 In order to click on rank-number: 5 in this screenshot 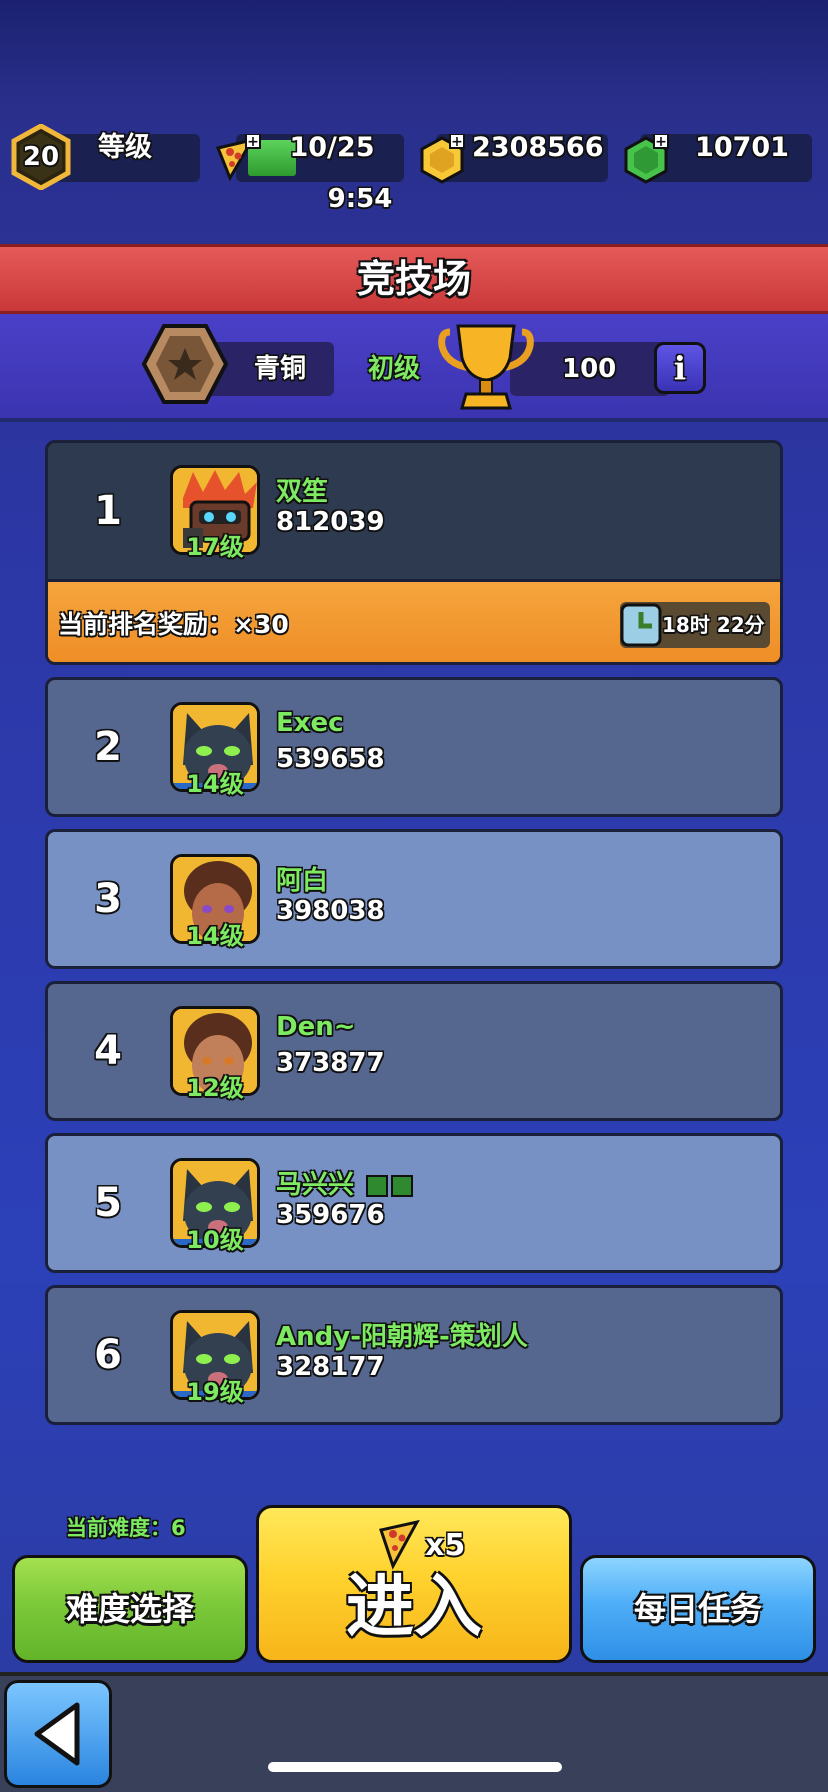, I will do `click(108, 1203)`.